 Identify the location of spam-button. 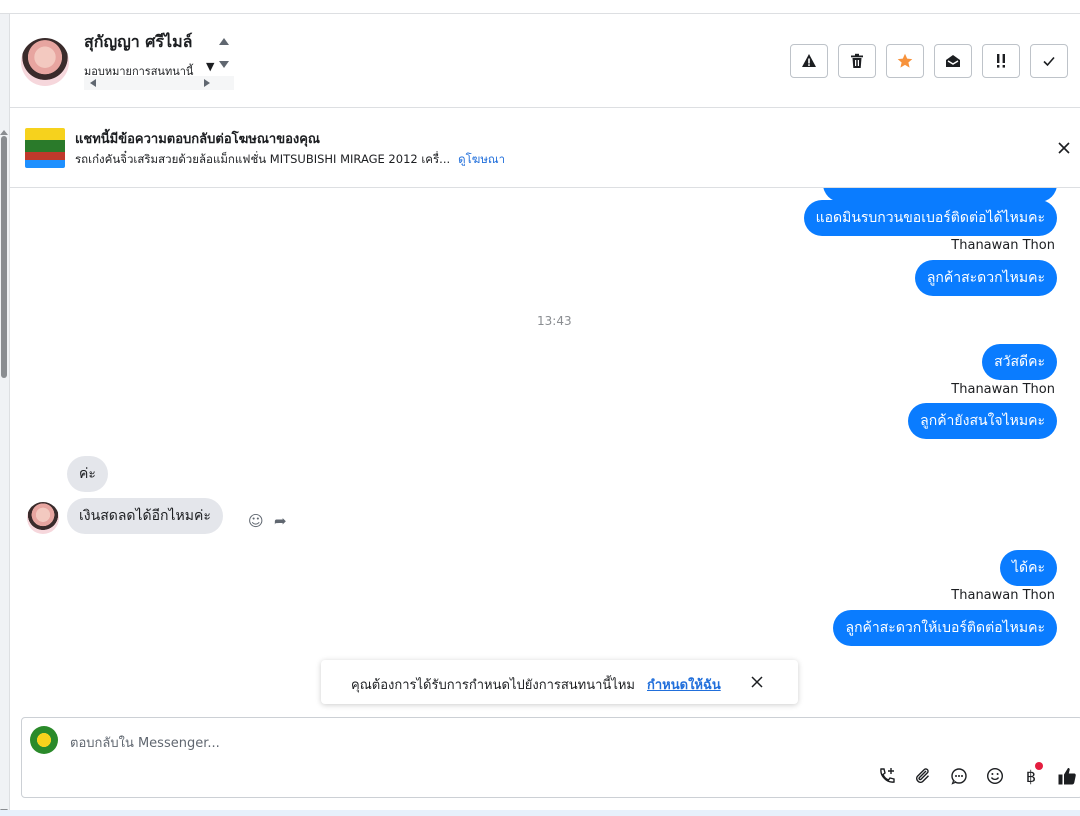
(809, 61).